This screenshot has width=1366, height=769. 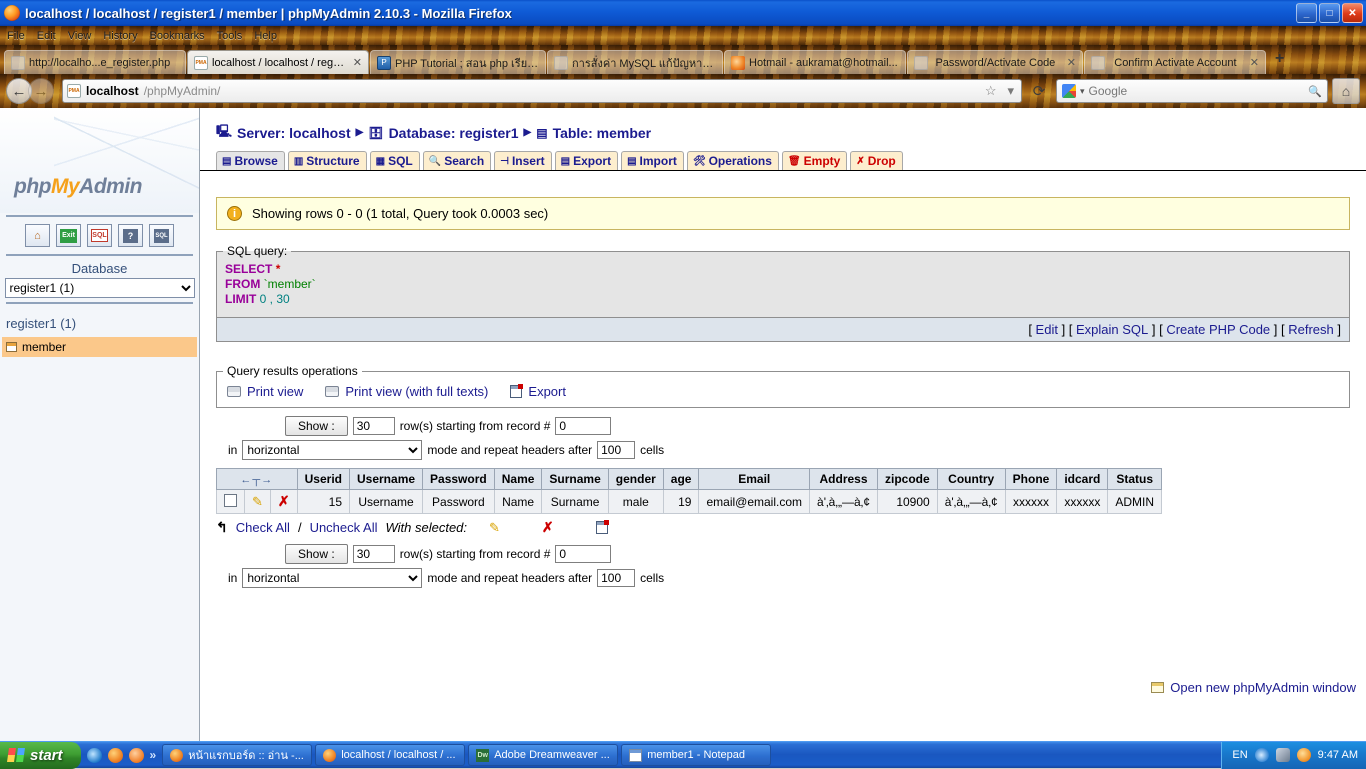 What do you see at coordinates (1262, 755) in the screenshot?
I see `volume-icon` at bounding box center [1262, 755].